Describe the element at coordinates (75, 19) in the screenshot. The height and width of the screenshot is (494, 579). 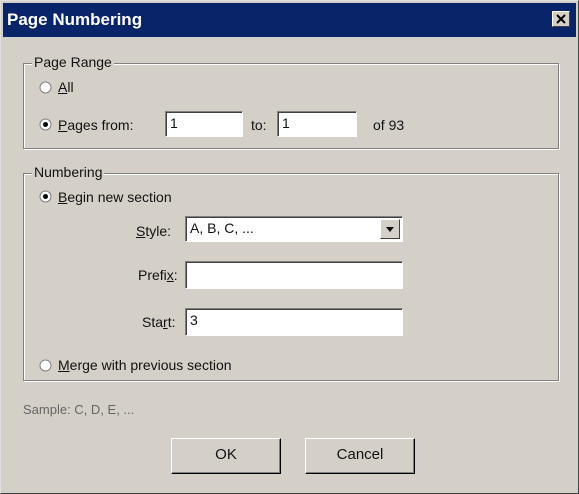
I see `window-title: Page Numbering` at that location.